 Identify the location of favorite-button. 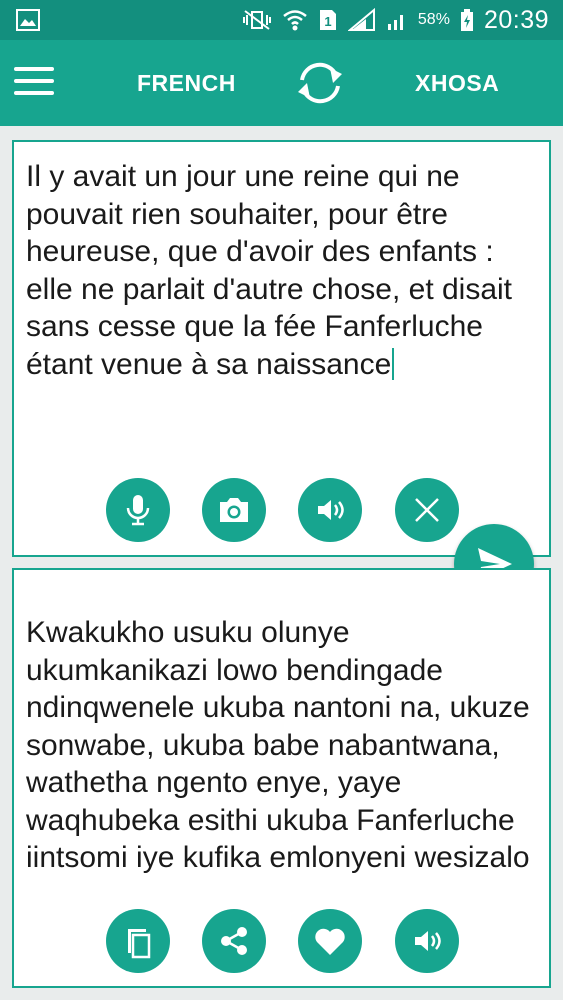
(330, 941).